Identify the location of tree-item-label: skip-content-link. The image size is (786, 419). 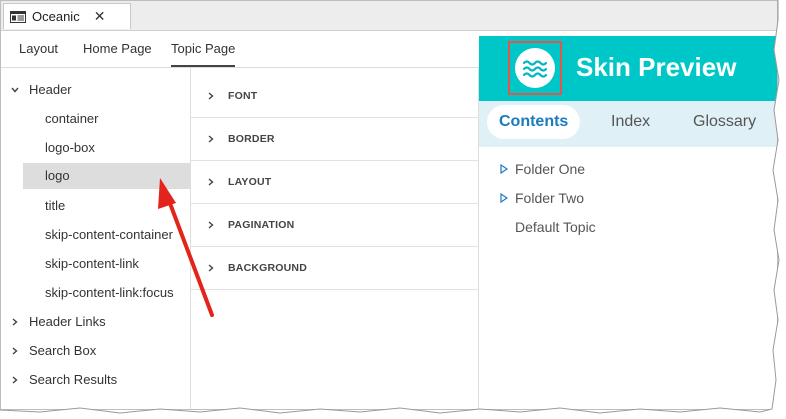
(92, 263).